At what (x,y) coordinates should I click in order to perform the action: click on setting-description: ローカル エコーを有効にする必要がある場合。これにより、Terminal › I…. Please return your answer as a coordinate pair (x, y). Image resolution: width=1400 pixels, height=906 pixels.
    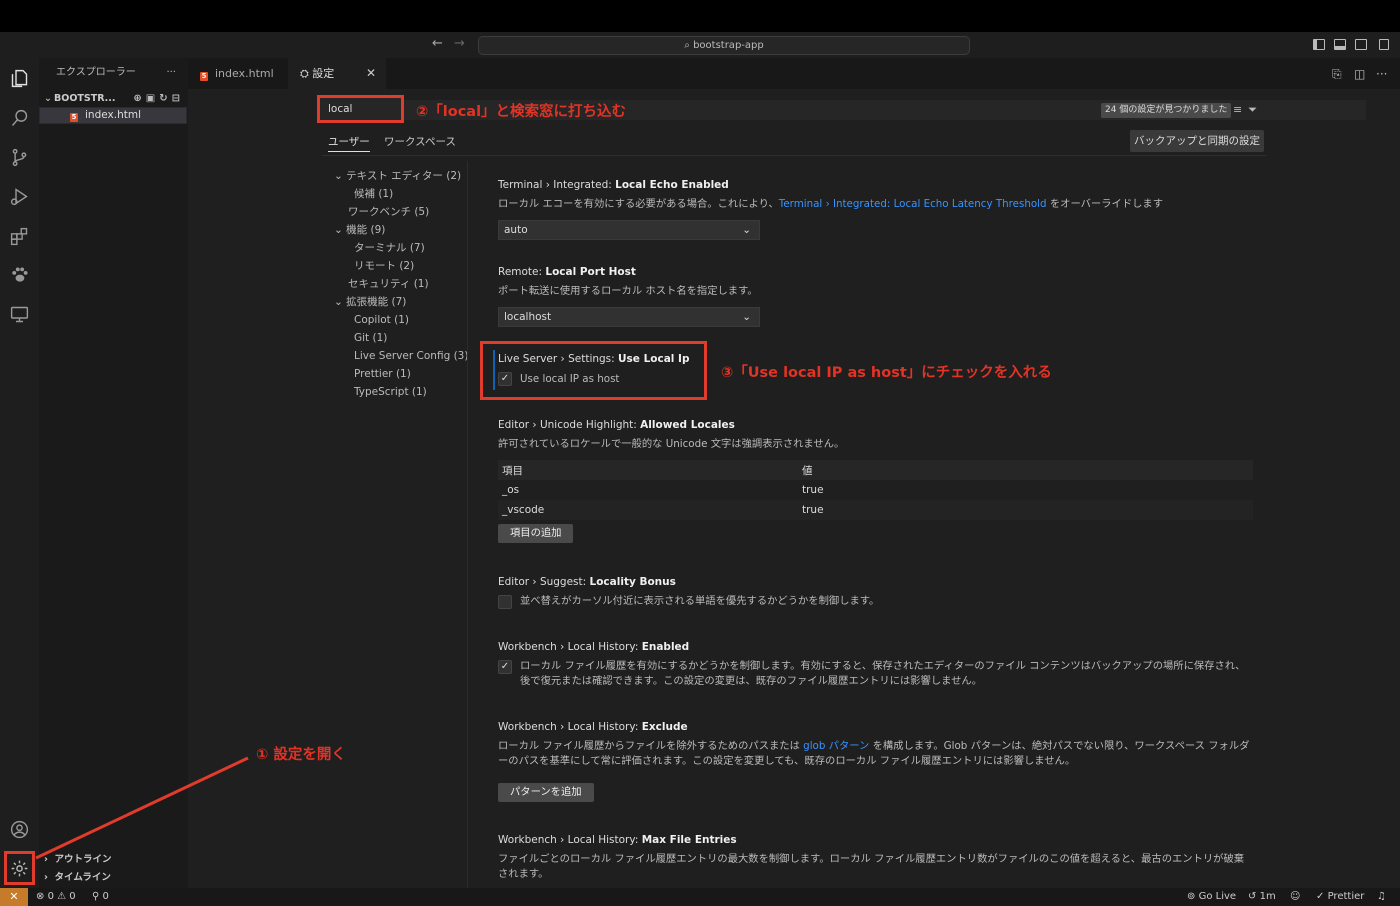
    Looking at the image, I should click on (878, 204).